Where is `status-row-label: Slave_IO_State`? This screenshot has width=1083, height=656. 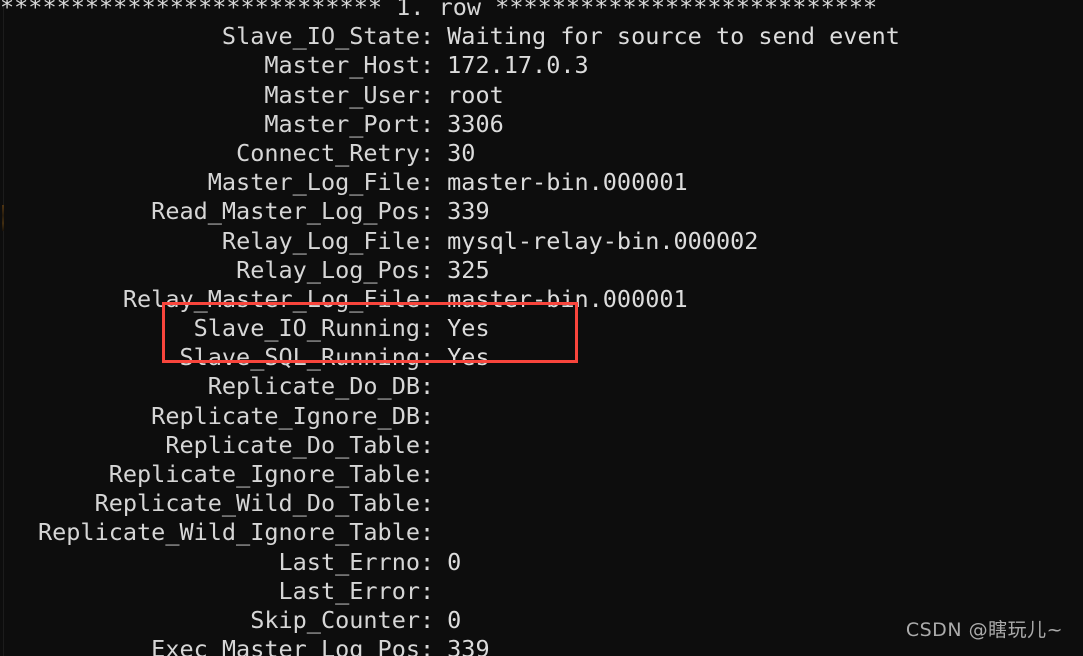 status-row-label: Slave_IO_State is located at coordinates (320, 36).